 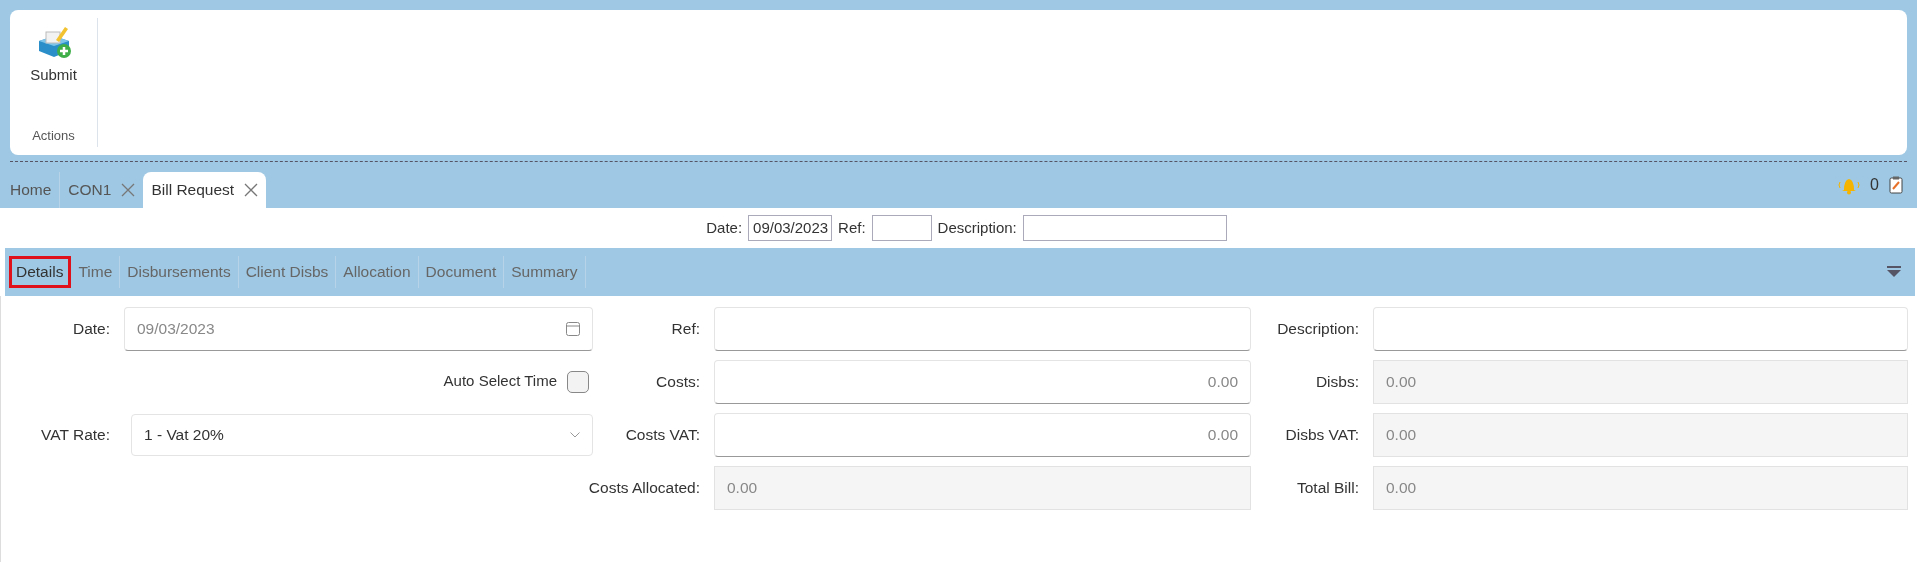 What do you see at coordinates (377, 272) in the screenshot?
I see `section-tab: Allocation` at bounding box center [377, 272].